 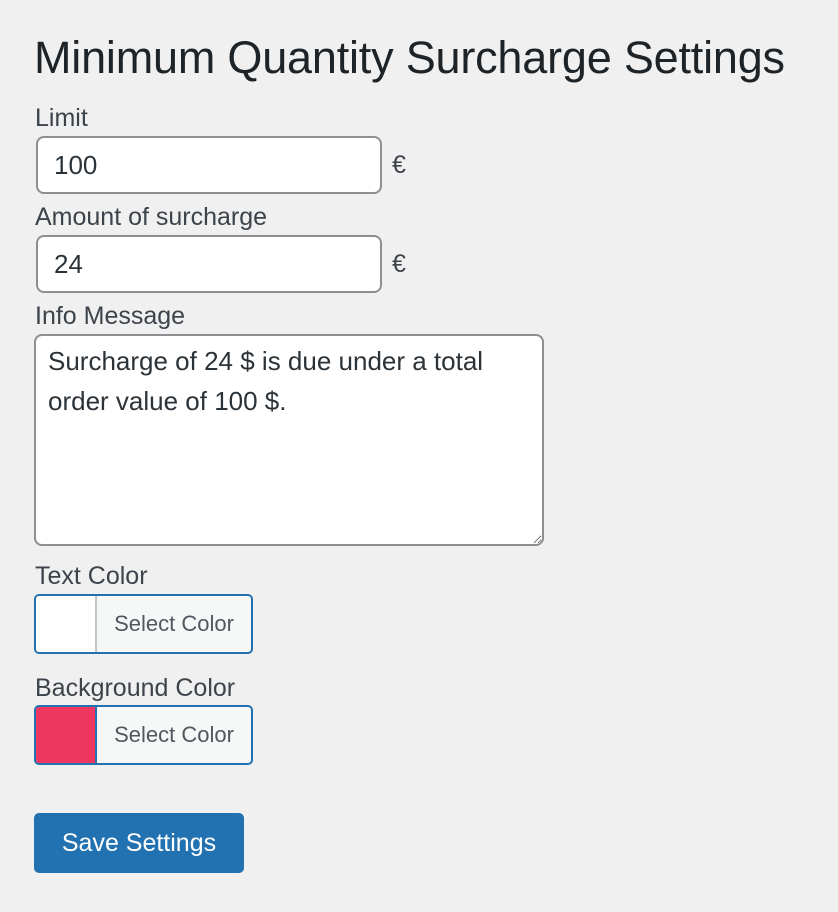 What do you see at coordinates (110, 316) in the screenshot?
I see `info-message-label: Info Message` at bounding box center [110, 316].